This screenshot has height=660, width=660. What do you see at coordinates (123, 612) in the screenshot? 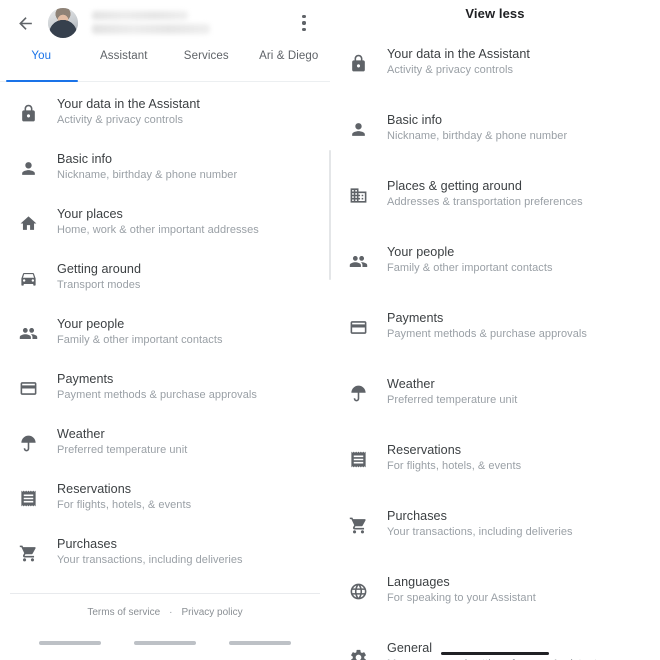
I see `terms-of-service-link: Terms of service` at bounding box center [123, 612].